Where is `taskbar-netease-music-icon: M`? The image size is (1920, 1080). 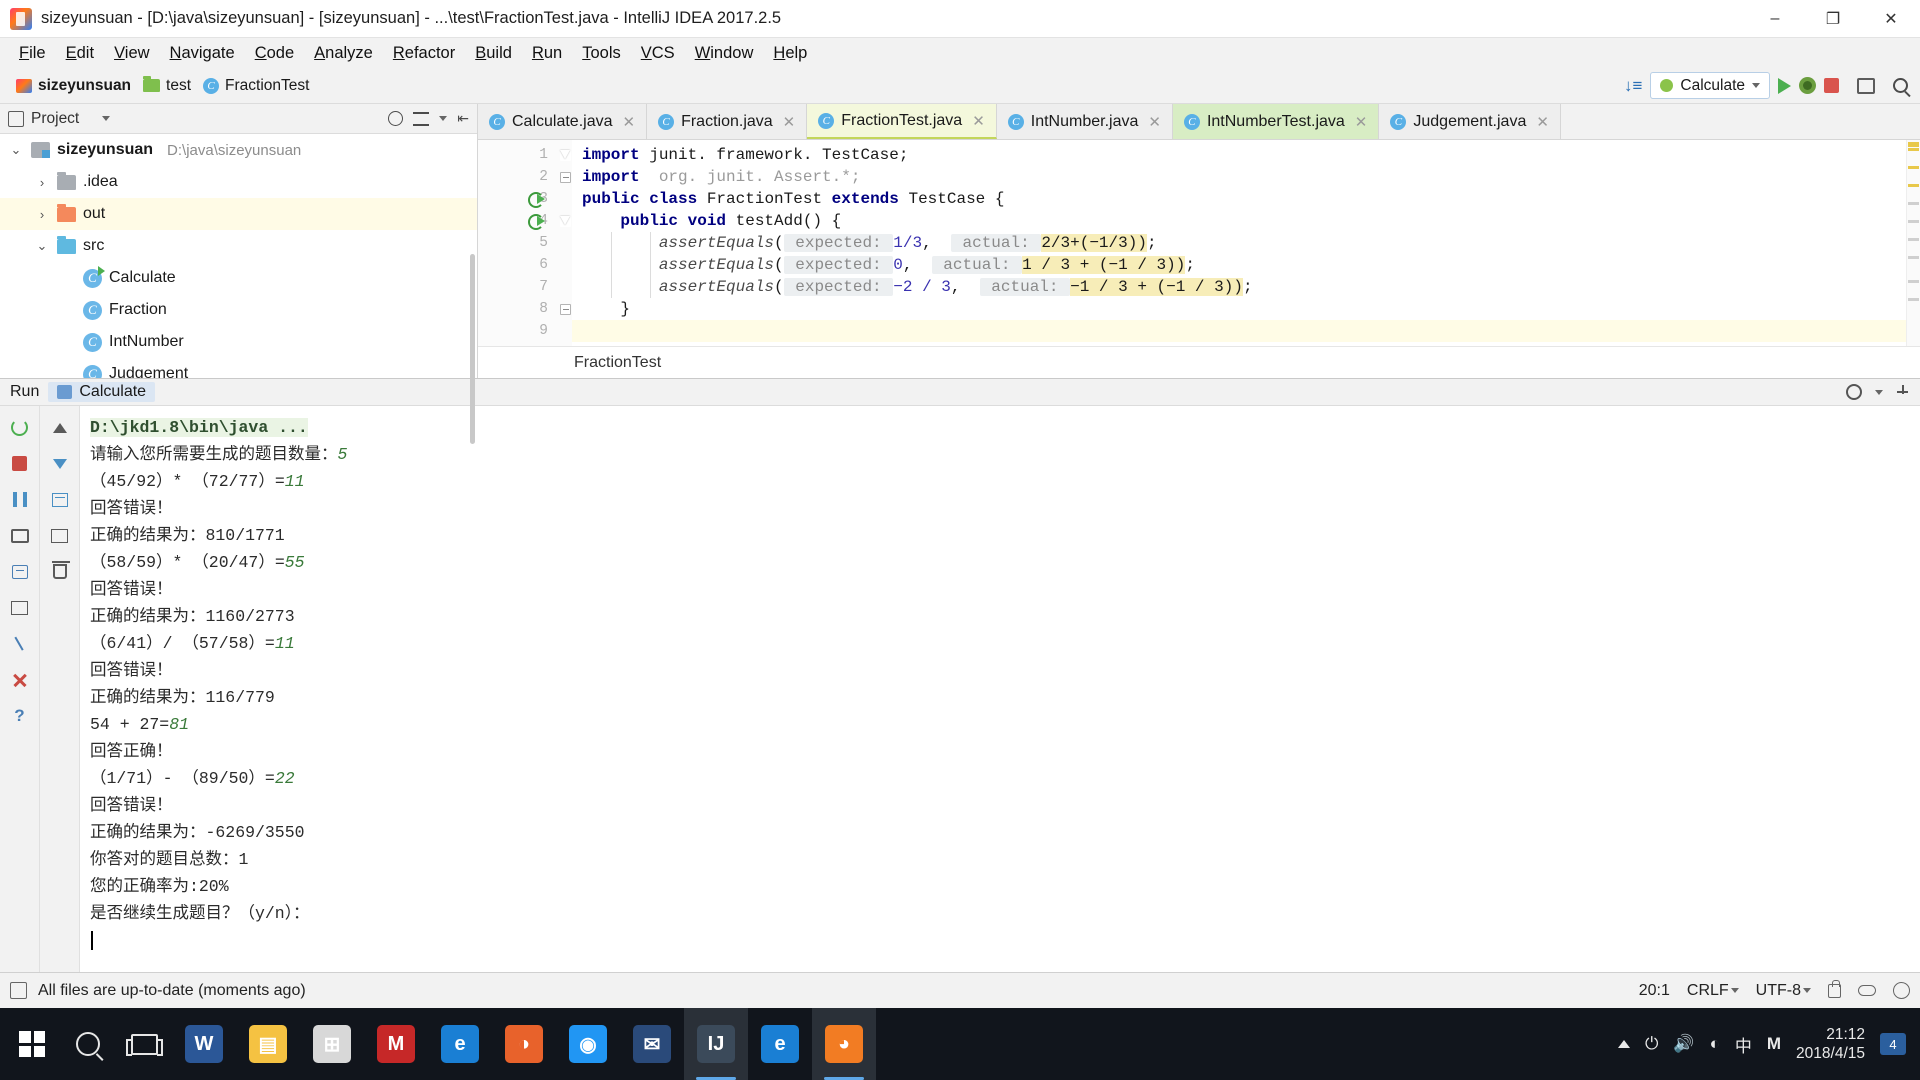 taskbar-netease-music-icon: M is located at coordinates (396, 1044).